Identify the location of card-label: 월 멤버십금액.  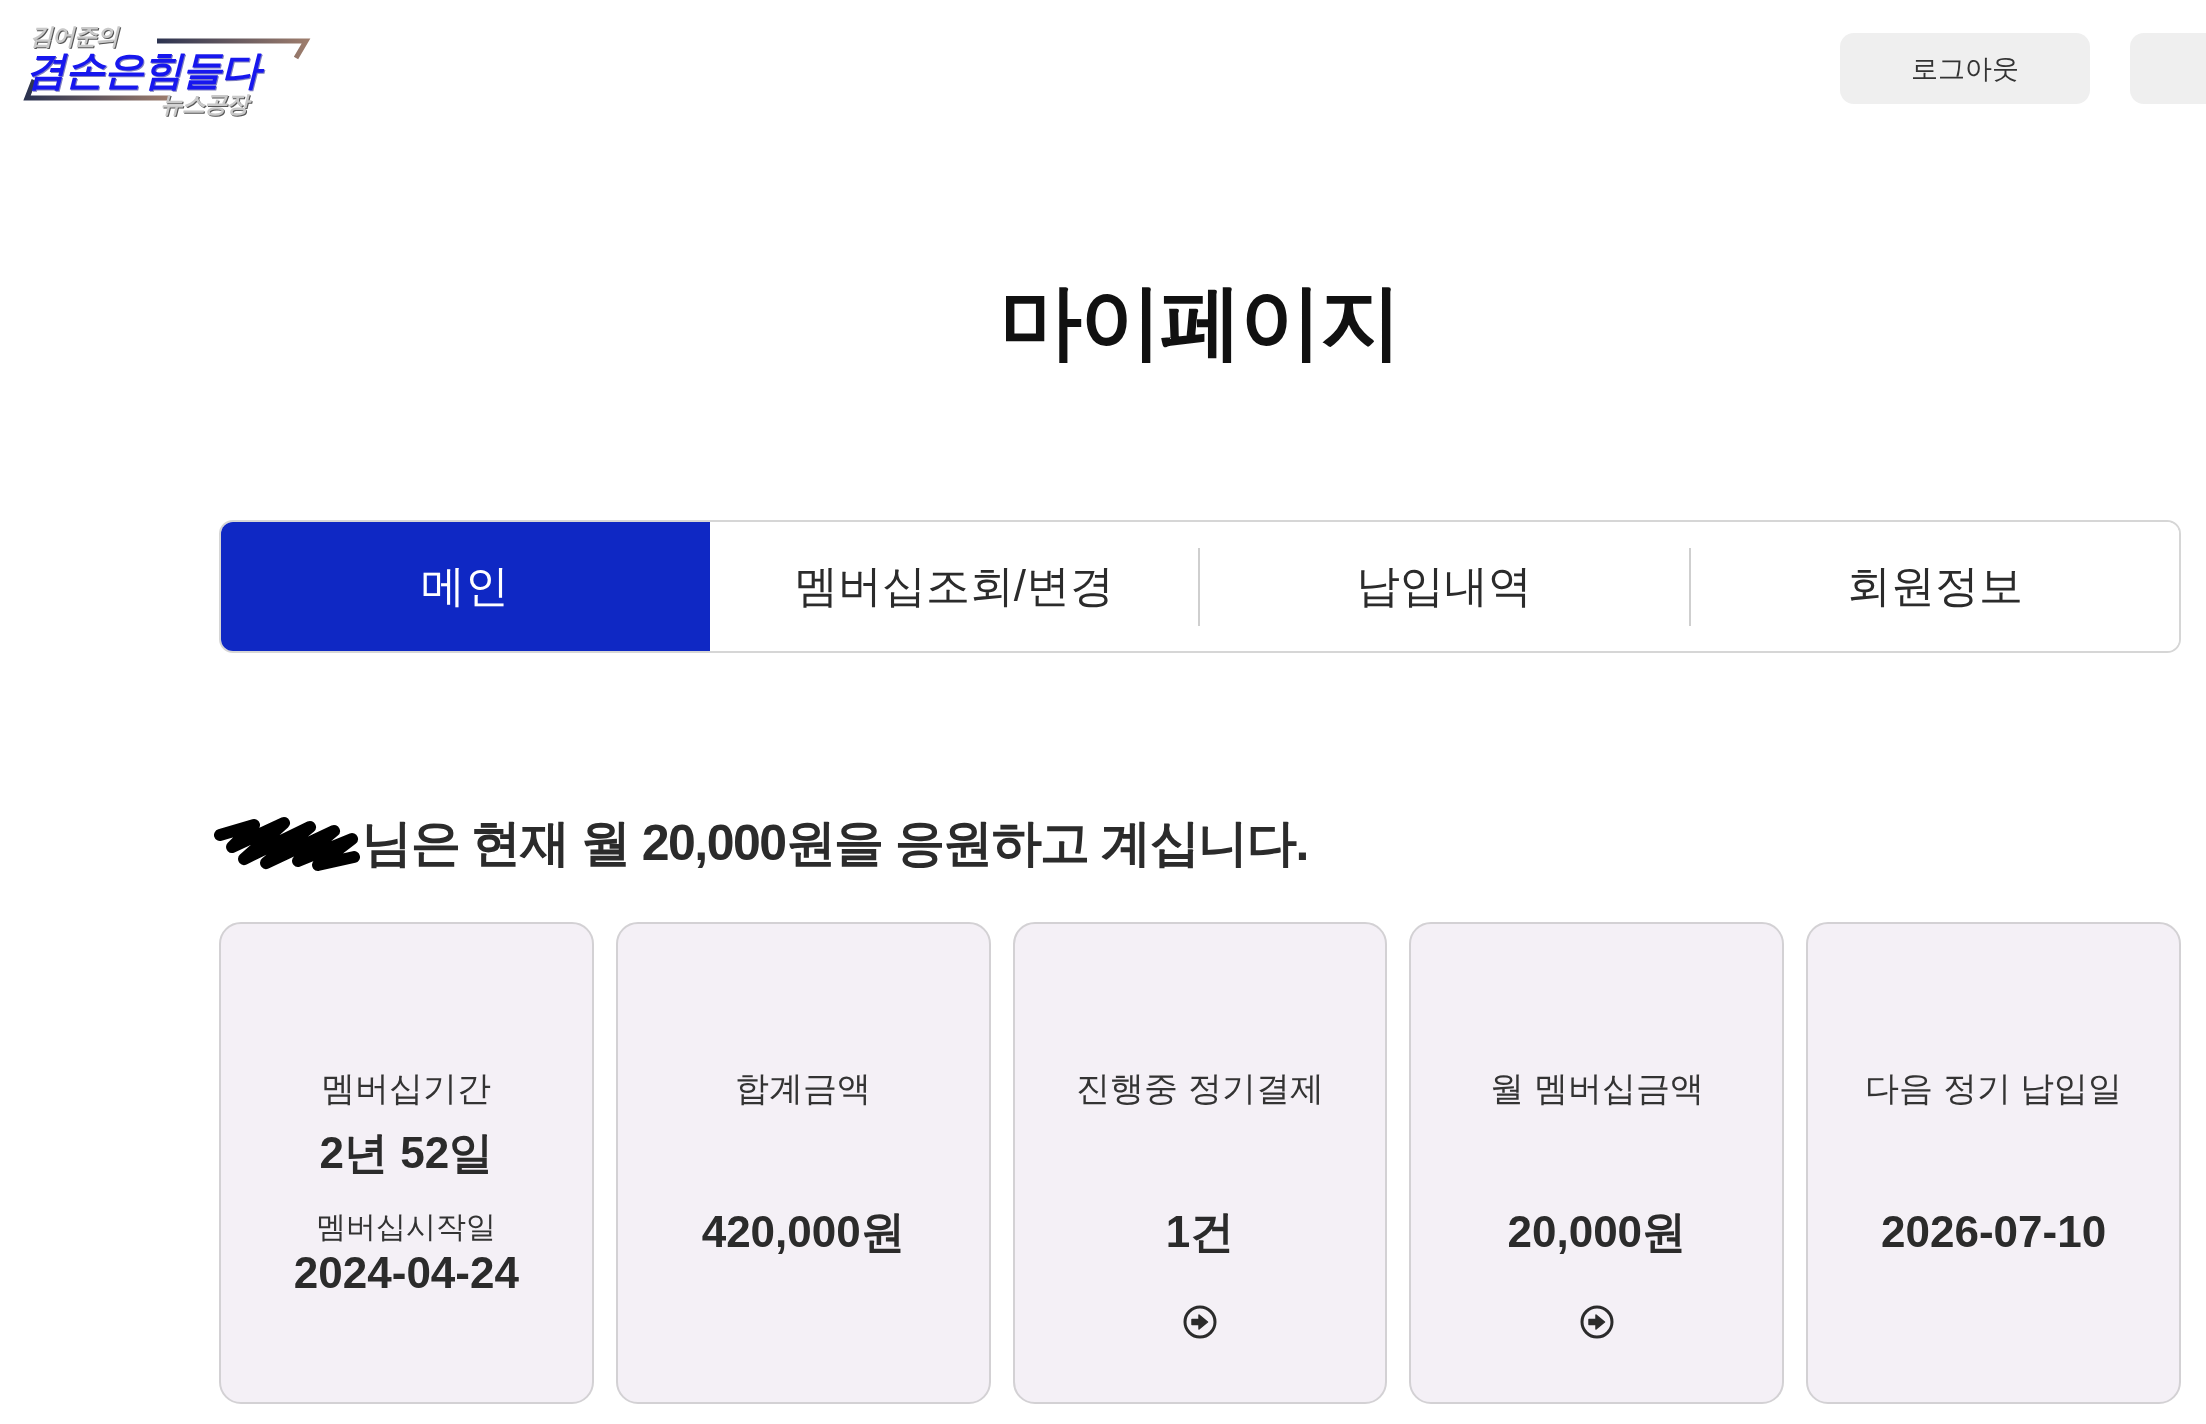
(1597, 1088).